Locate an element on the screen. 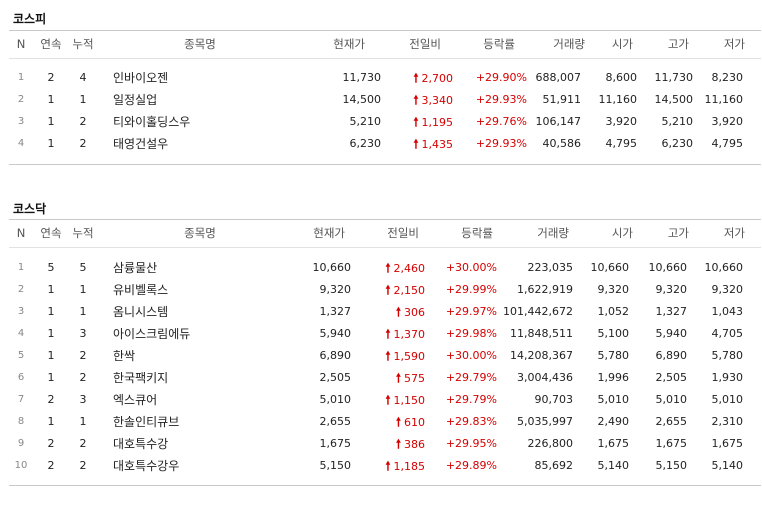 The height and width of the screenshot is (524, 762). change-value: 610 is located at coordinates (414, 422).